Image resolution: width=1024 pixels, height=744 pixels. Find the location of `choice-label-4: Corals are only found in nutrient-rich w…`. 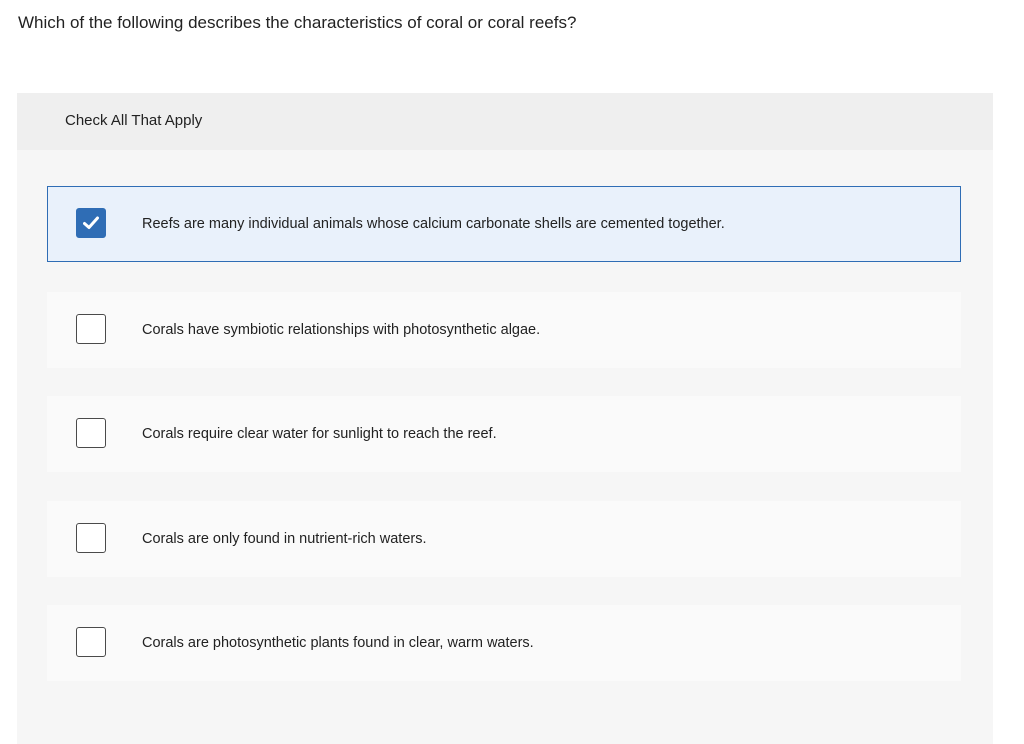

choice-label-4: Corals are only found in nutrient-rich w… is located at coordinates (284, 539).